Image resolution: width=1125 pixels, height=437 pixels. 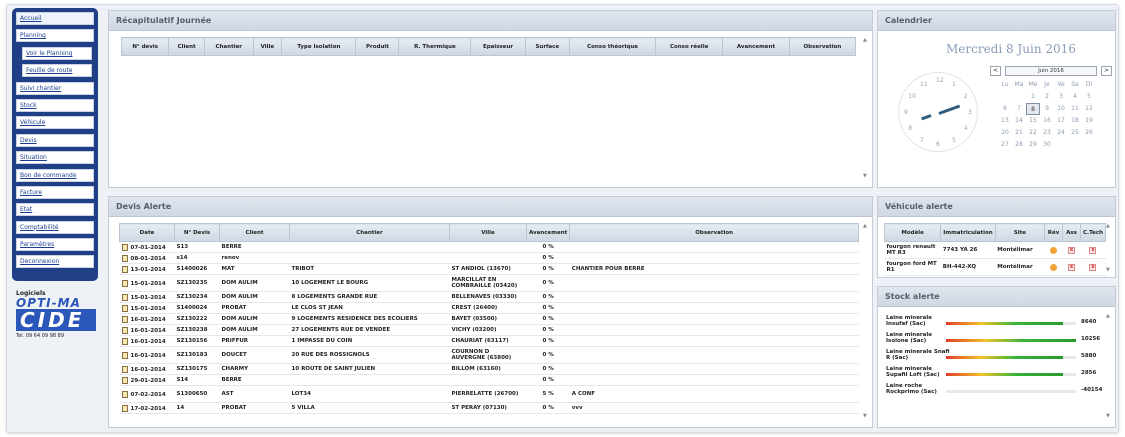 What do you see at coordinates (995, 71) in the screenshot?
I see `prev-month-button: <` at bounding box center [995, 71].